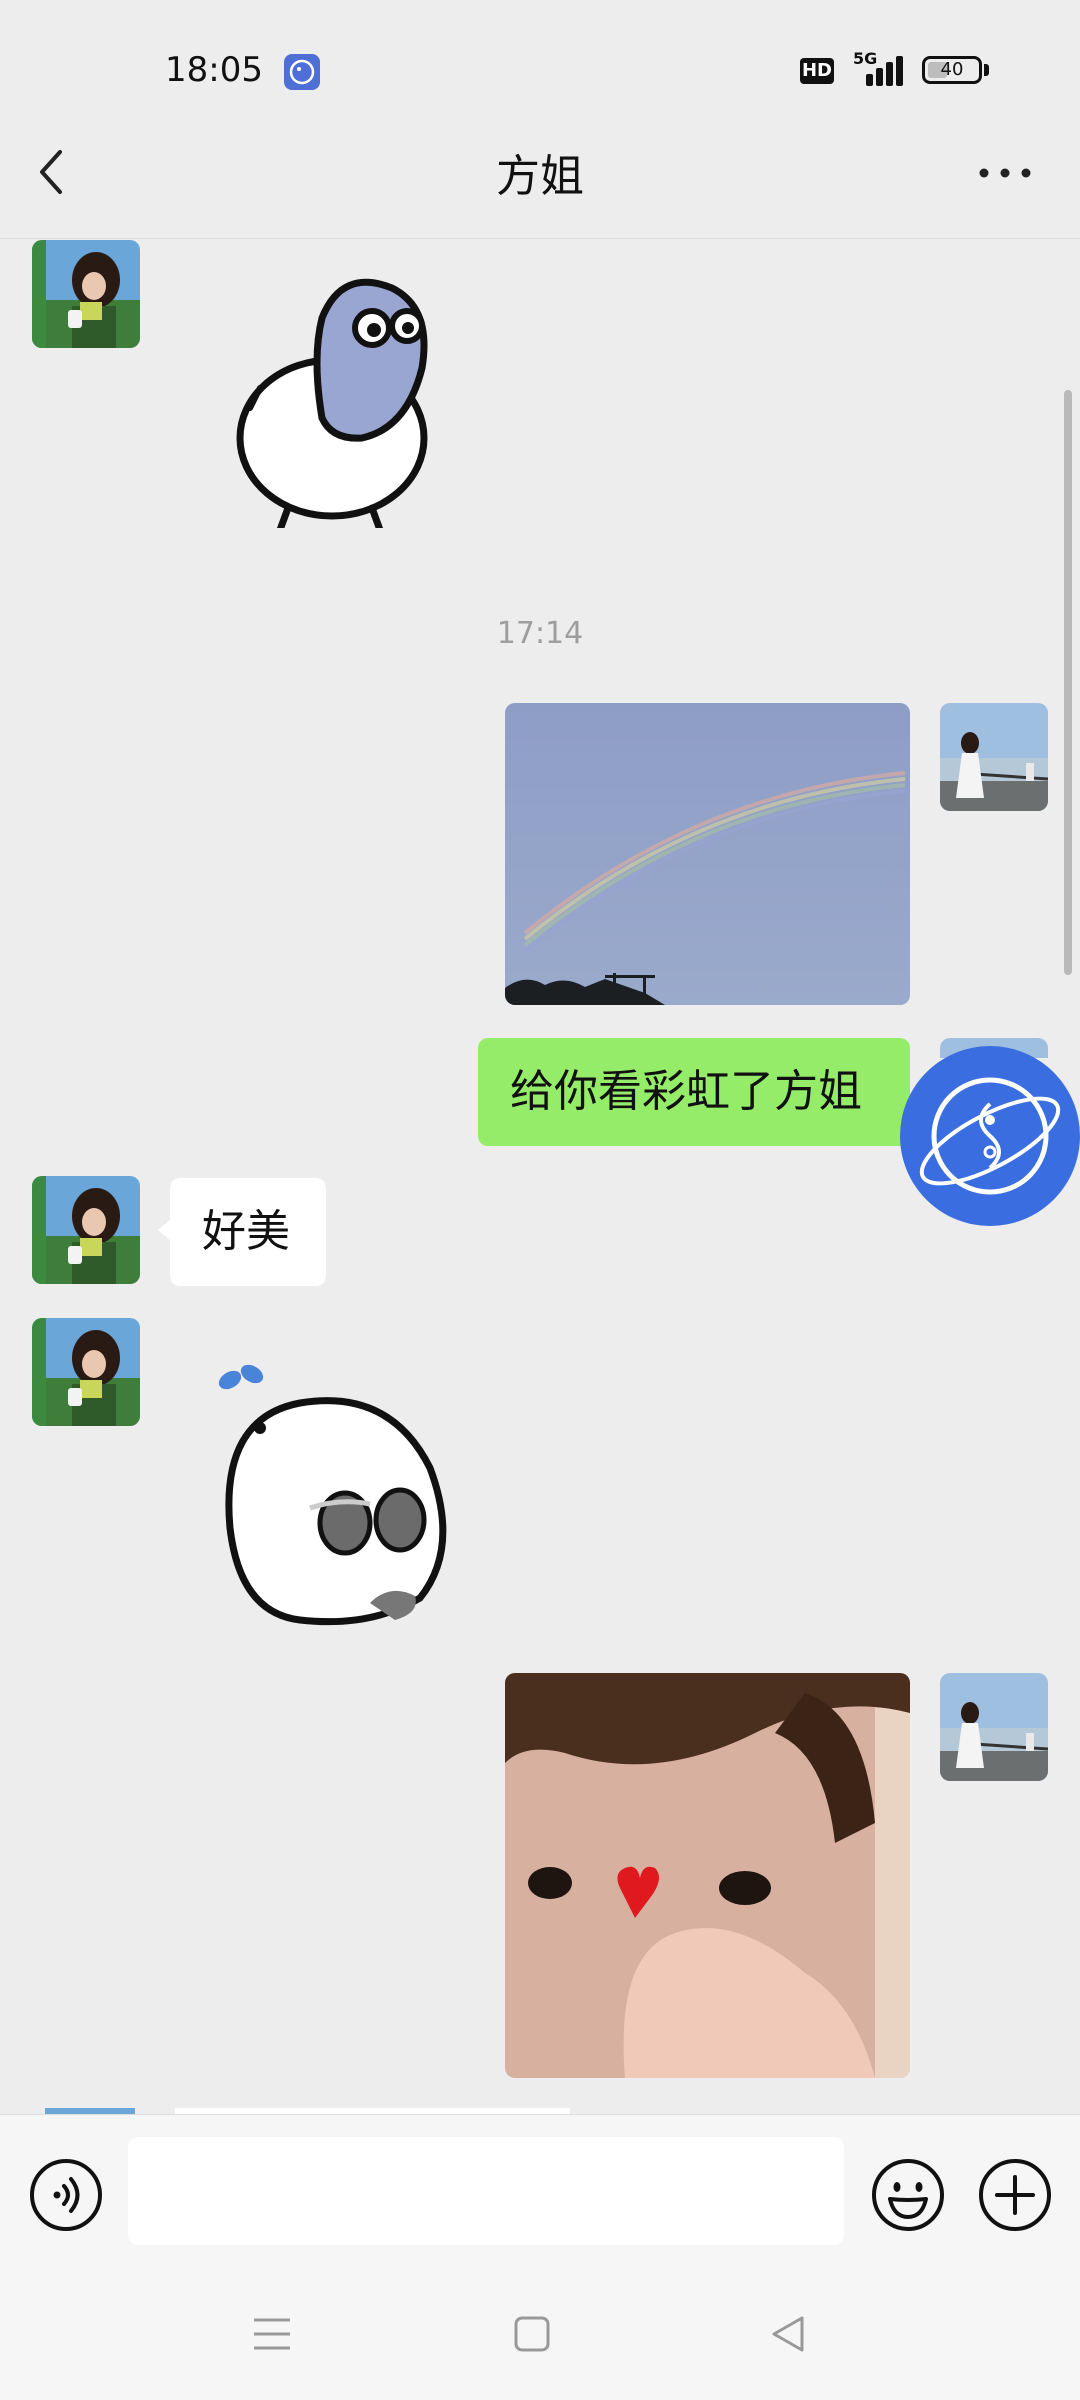 The width and height of the screenshot is (1080, 2400). Describe the element at coordinates (302, 72) in the screenshot. I see `app-notification-icon` at that location.